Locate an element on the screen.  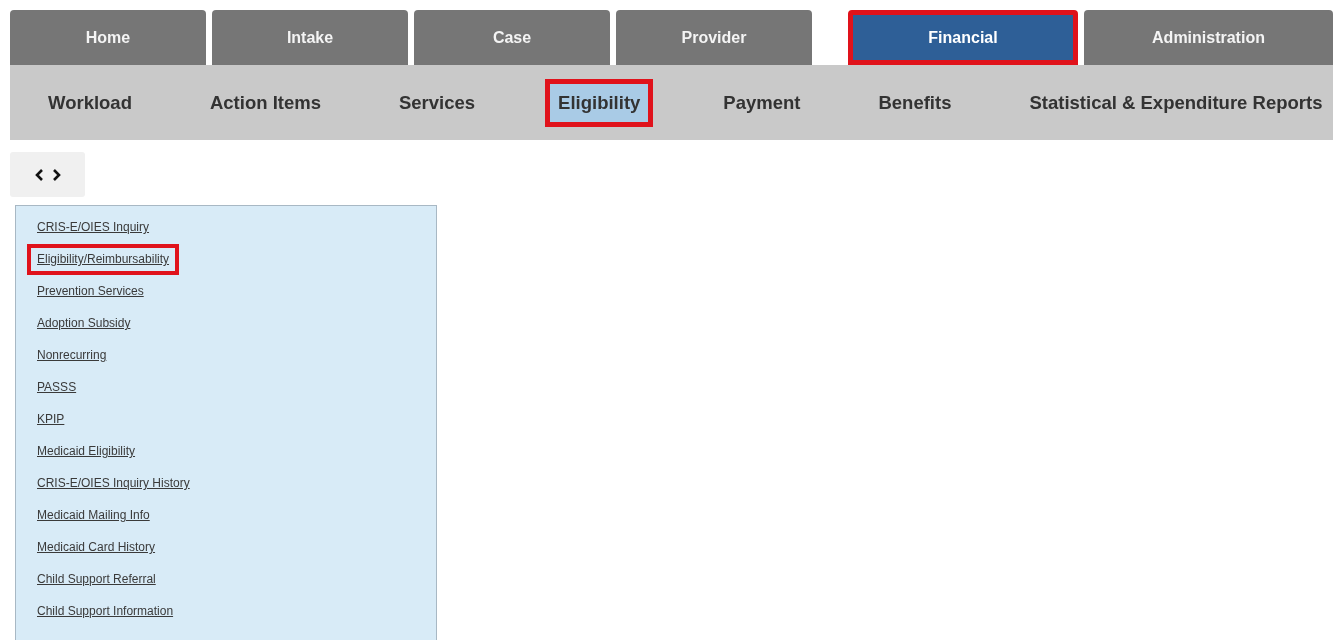
subnav-tab: Payment is located at coordinates (762, 102).